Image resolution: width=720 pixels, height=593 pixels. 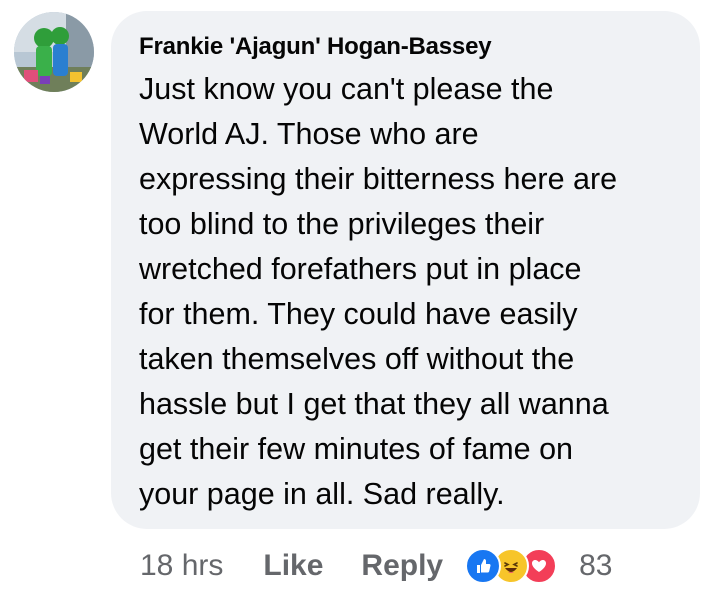 What do you see at coordinates (358, 314) in the screenshot?
I see `comment-text-line: for them. They could have easily` at bounding box center [358, 314].